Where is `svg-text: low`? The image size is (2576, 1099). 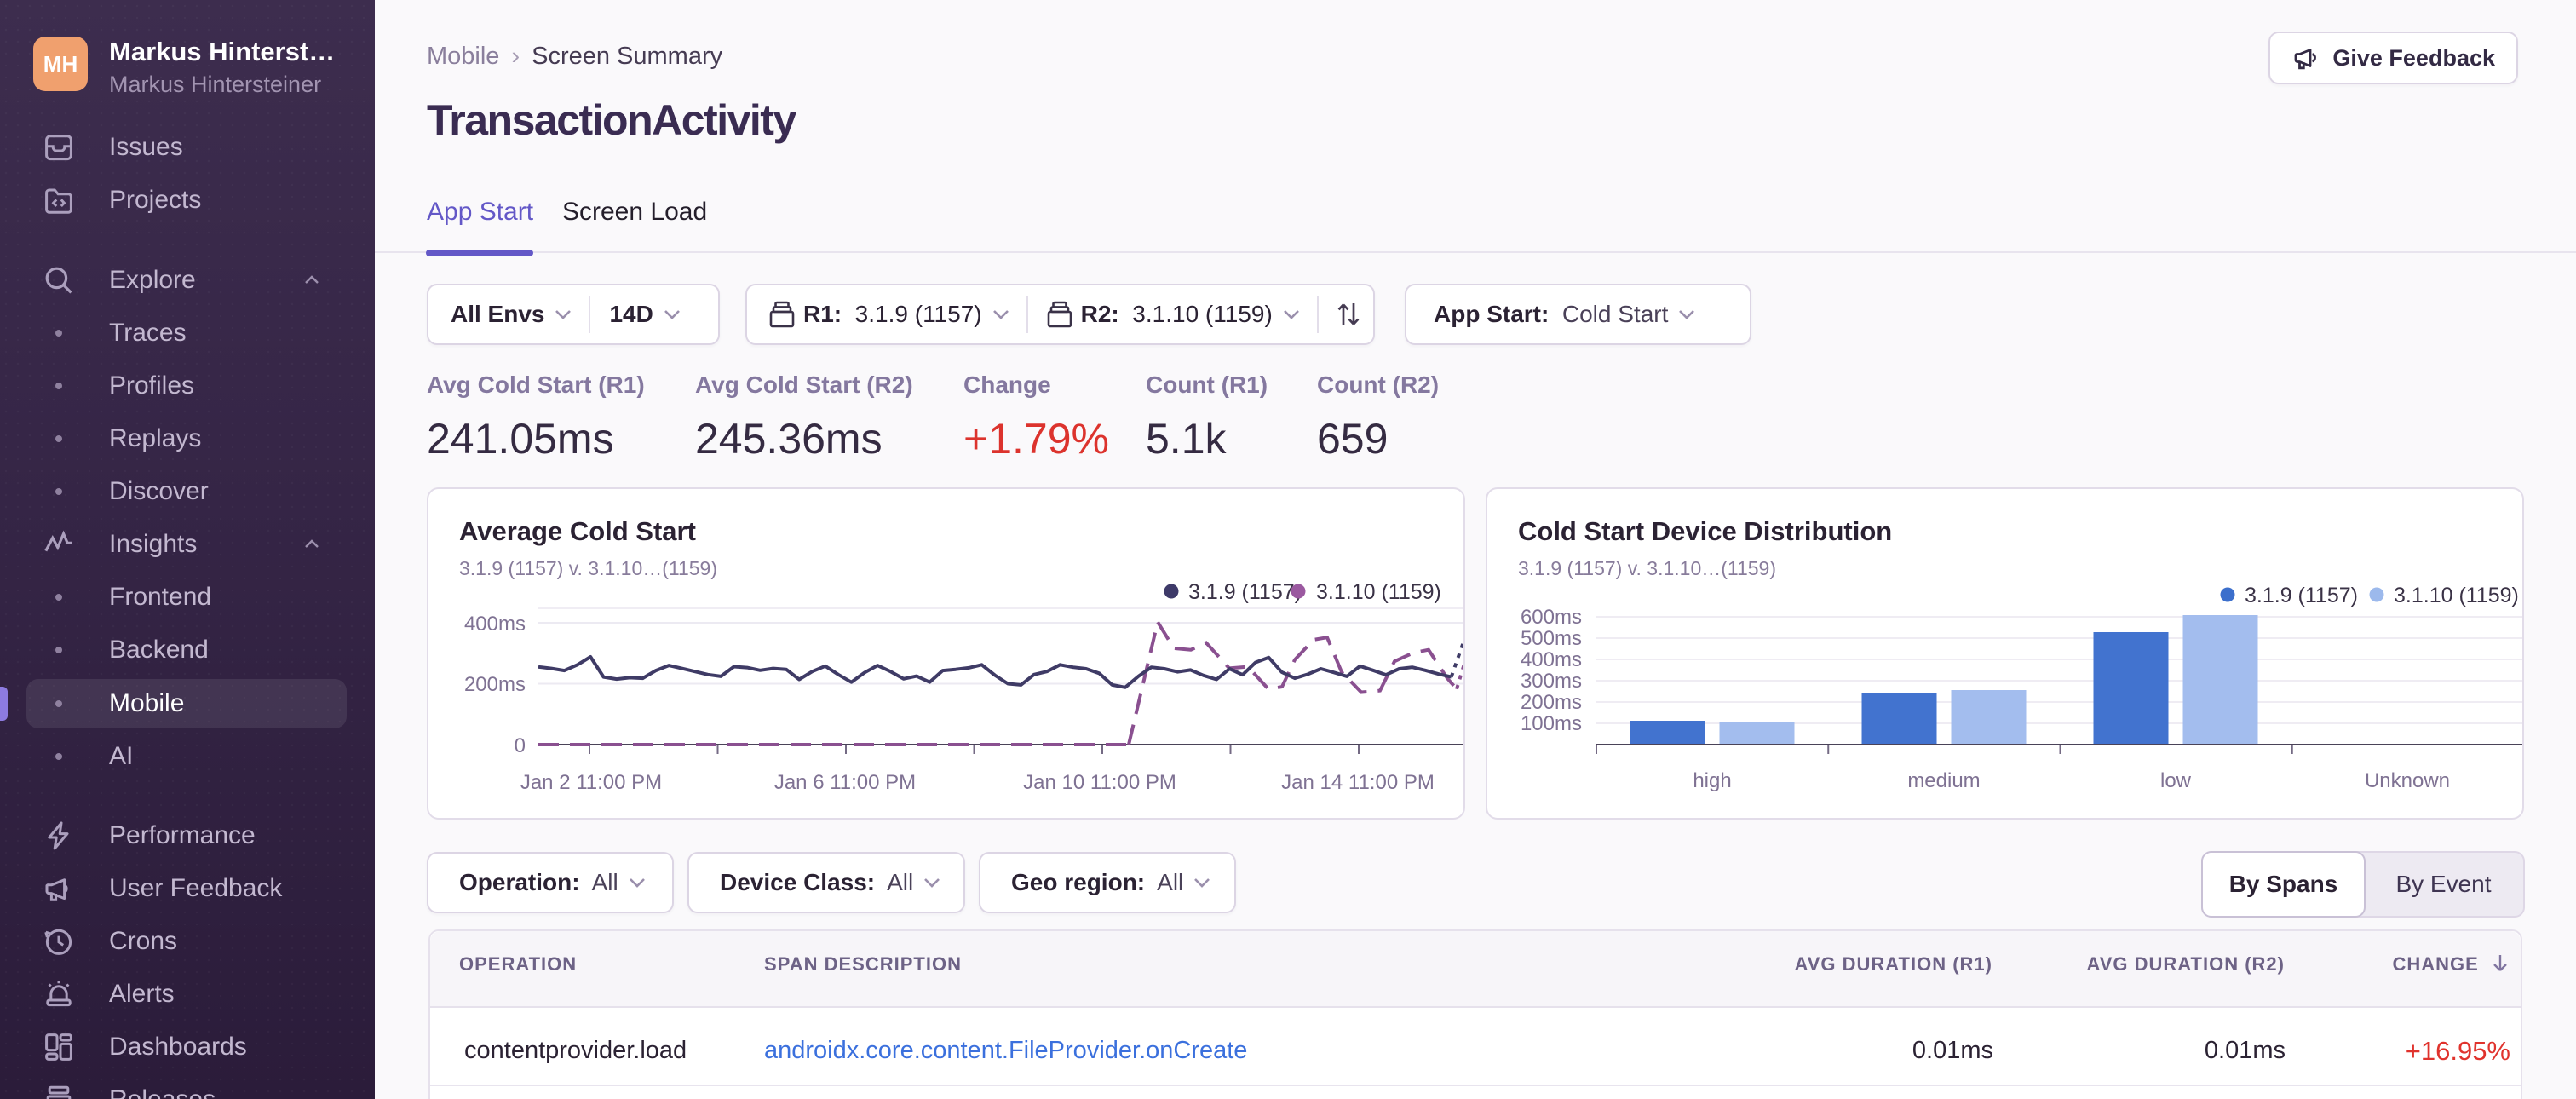
svg-text: low is located at coordinates (2176, 780).